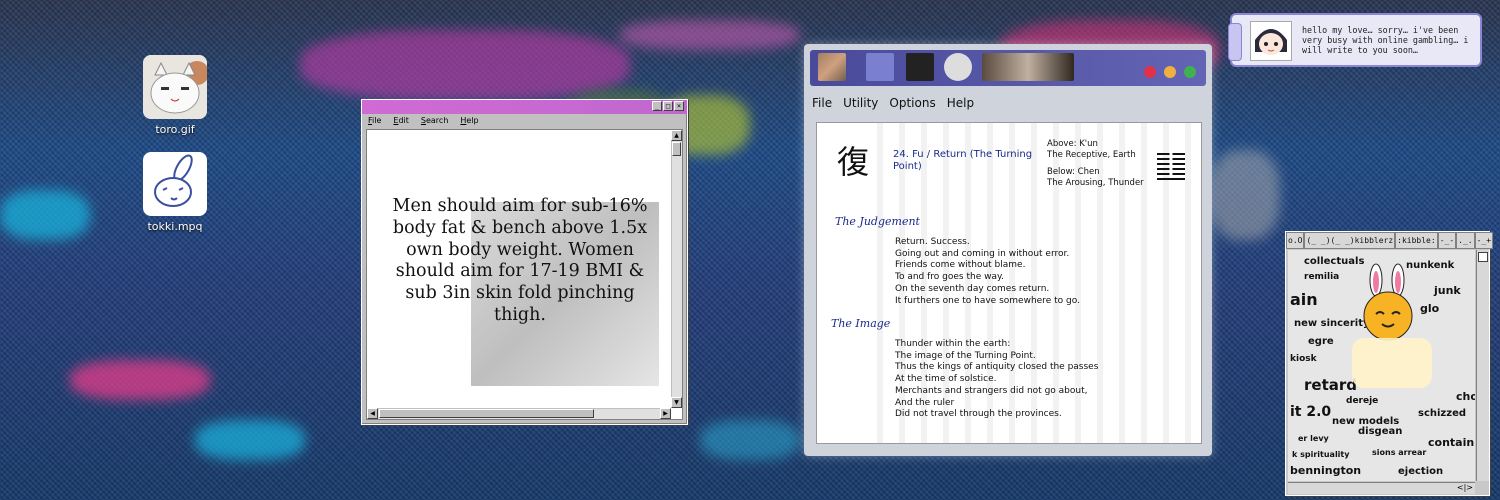 Image resolution: width=1500 pixels, height=500 pixels. I want to click on horizontal-scrollbar: ◀ ▶, so click(519, 413).